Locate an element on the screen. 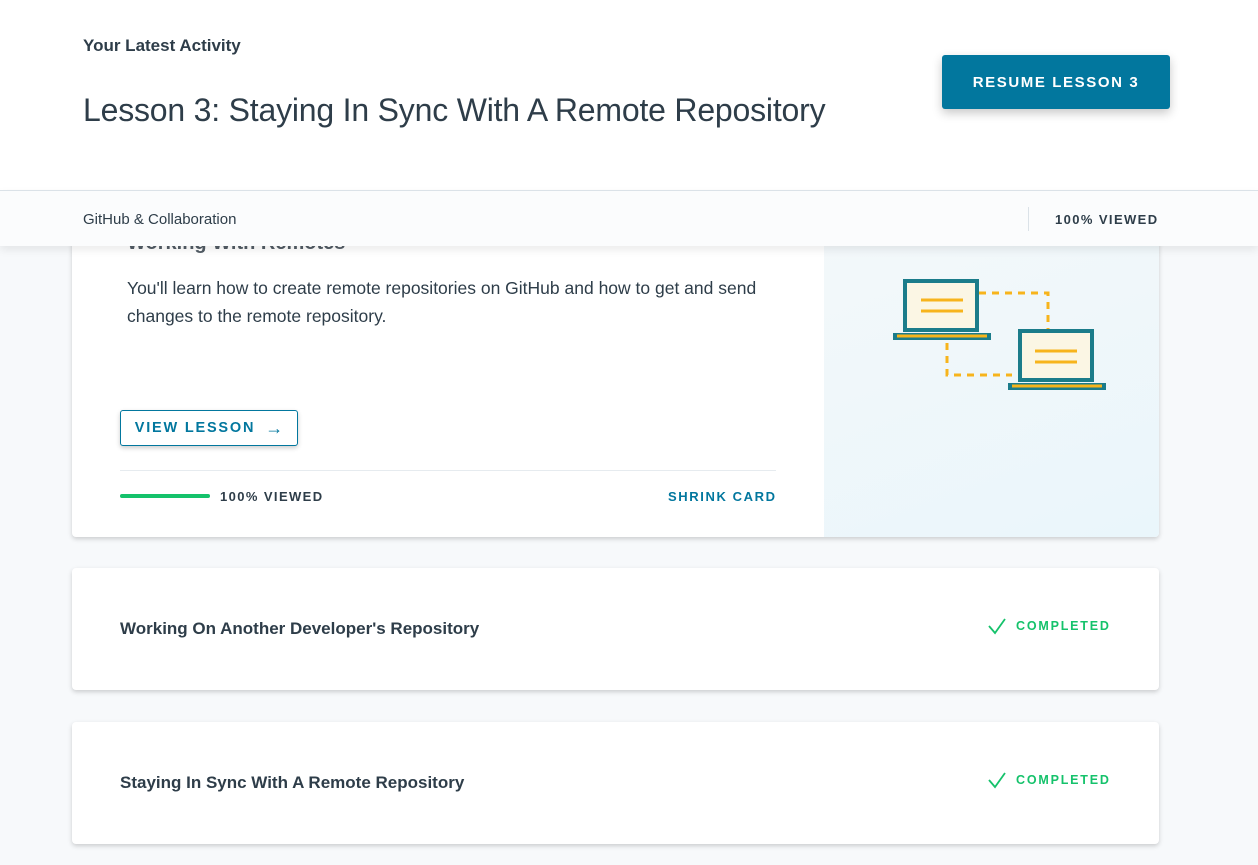 The height and width of the screenshot is (865, 1258). progress-bar-fill is located at coordinates (165, 496).